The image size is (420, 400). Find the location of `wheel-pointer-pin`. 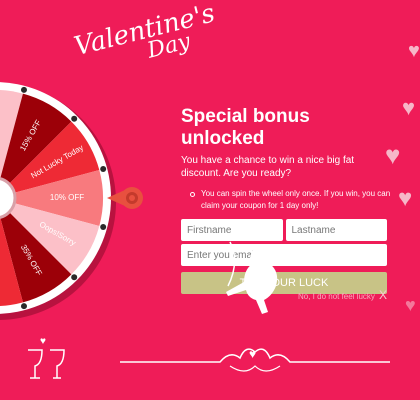

wheel-pointer-pin is located at coordinates (132, 198).